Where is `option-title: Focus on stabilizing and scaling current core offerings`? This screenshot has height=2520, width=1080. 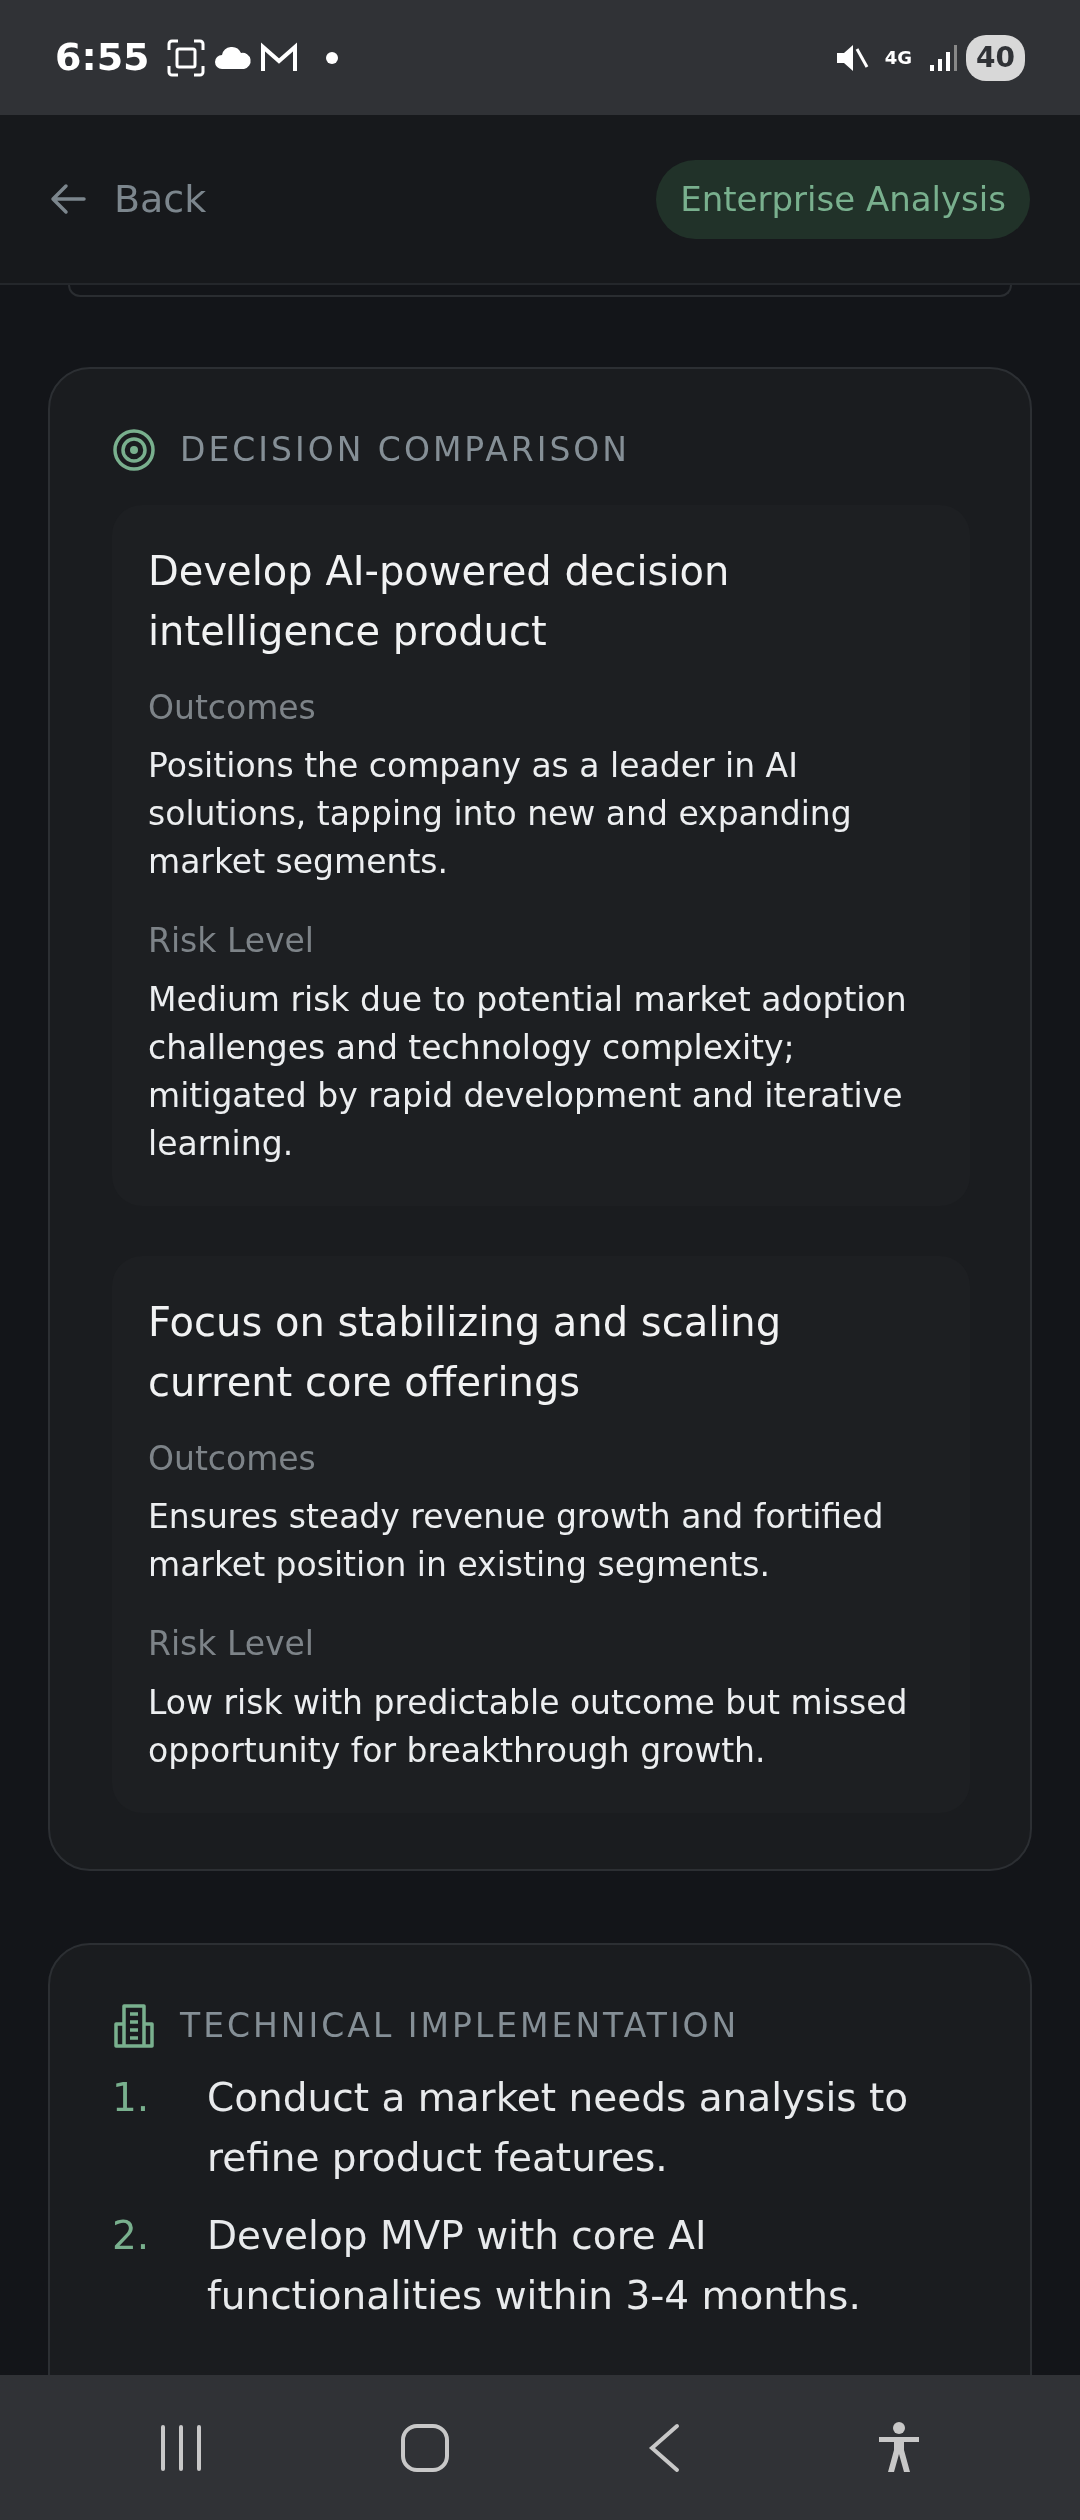 option-title: Focus on stabilizing and scaling current core offerings is located at coordinates (465, 1352).